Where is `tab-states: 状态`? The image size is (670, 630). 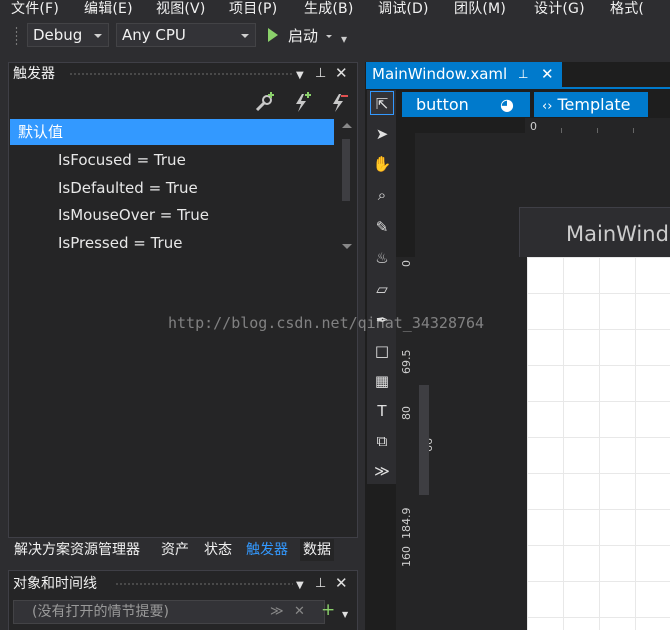 tab-states: 状态 is located at coordinates (218, 550).